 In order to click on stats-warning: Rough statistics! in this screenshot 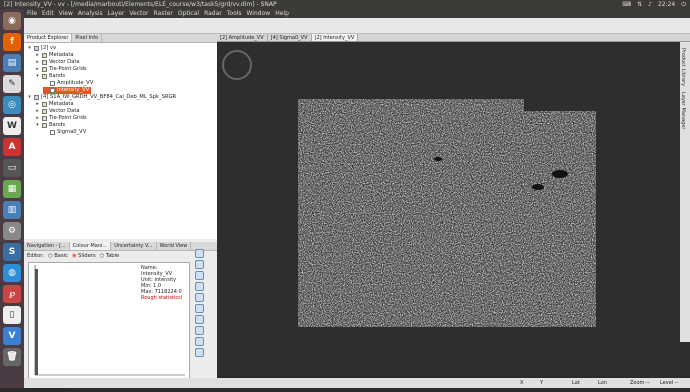, I will do `click(162, 298)`.